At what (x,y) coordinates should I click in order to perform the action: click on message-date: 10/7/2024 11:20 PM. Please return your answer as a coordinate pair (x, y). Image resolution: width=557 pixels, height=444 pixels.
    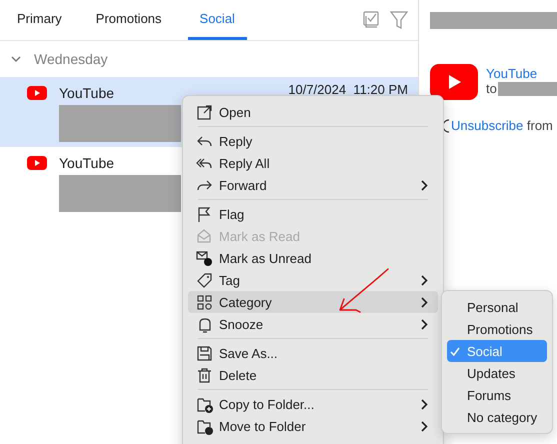
    Looking at the image, I should click on (348, 89).